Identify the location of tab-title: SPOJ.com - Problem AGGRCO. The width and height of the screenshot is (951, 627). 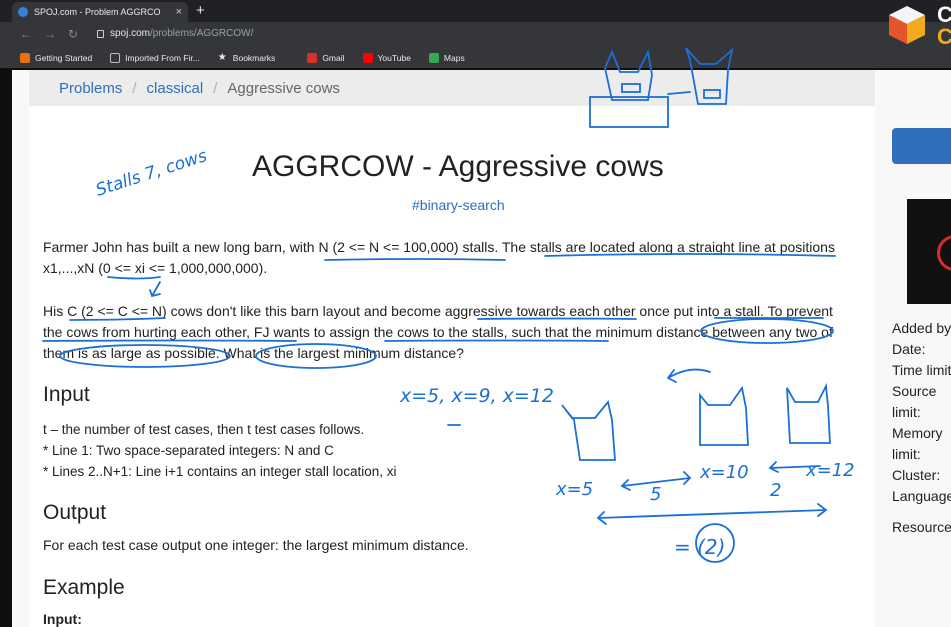
(97, 12).